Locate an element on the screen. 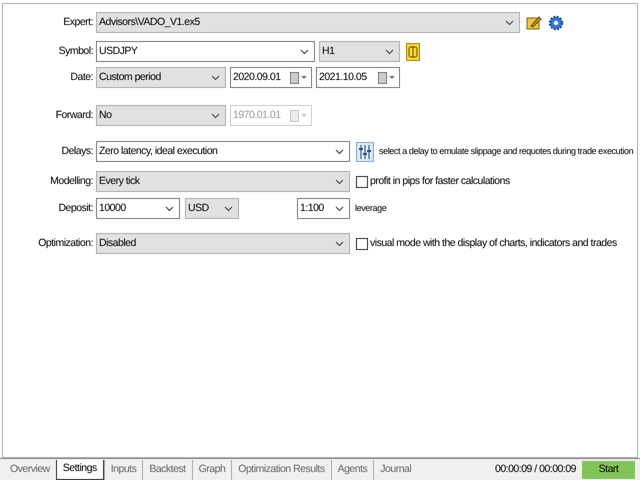 Image resolution: width=640 pixels, height=480 pixels. checkbox-label: profit in pips for faster calculations is located at coordinates (440, 181).